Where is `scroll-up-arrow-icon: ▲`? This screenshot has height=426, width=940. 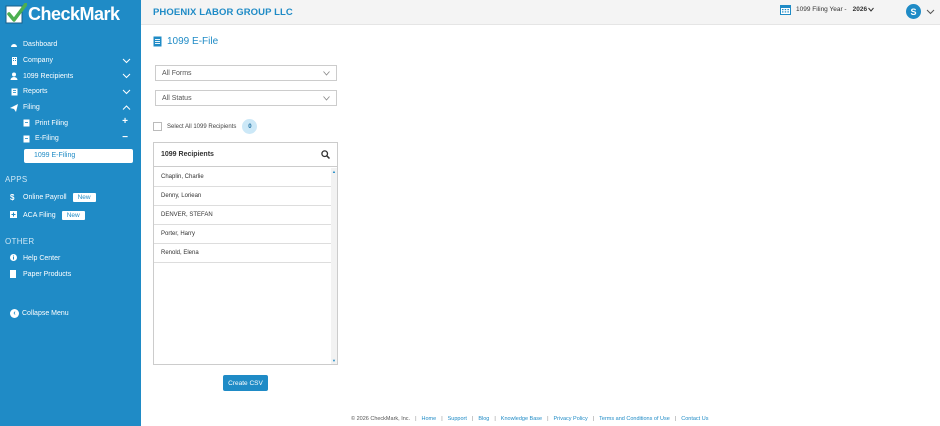
scroll-up-arrow-icon: ▲ is located at coordinates (334, 171).